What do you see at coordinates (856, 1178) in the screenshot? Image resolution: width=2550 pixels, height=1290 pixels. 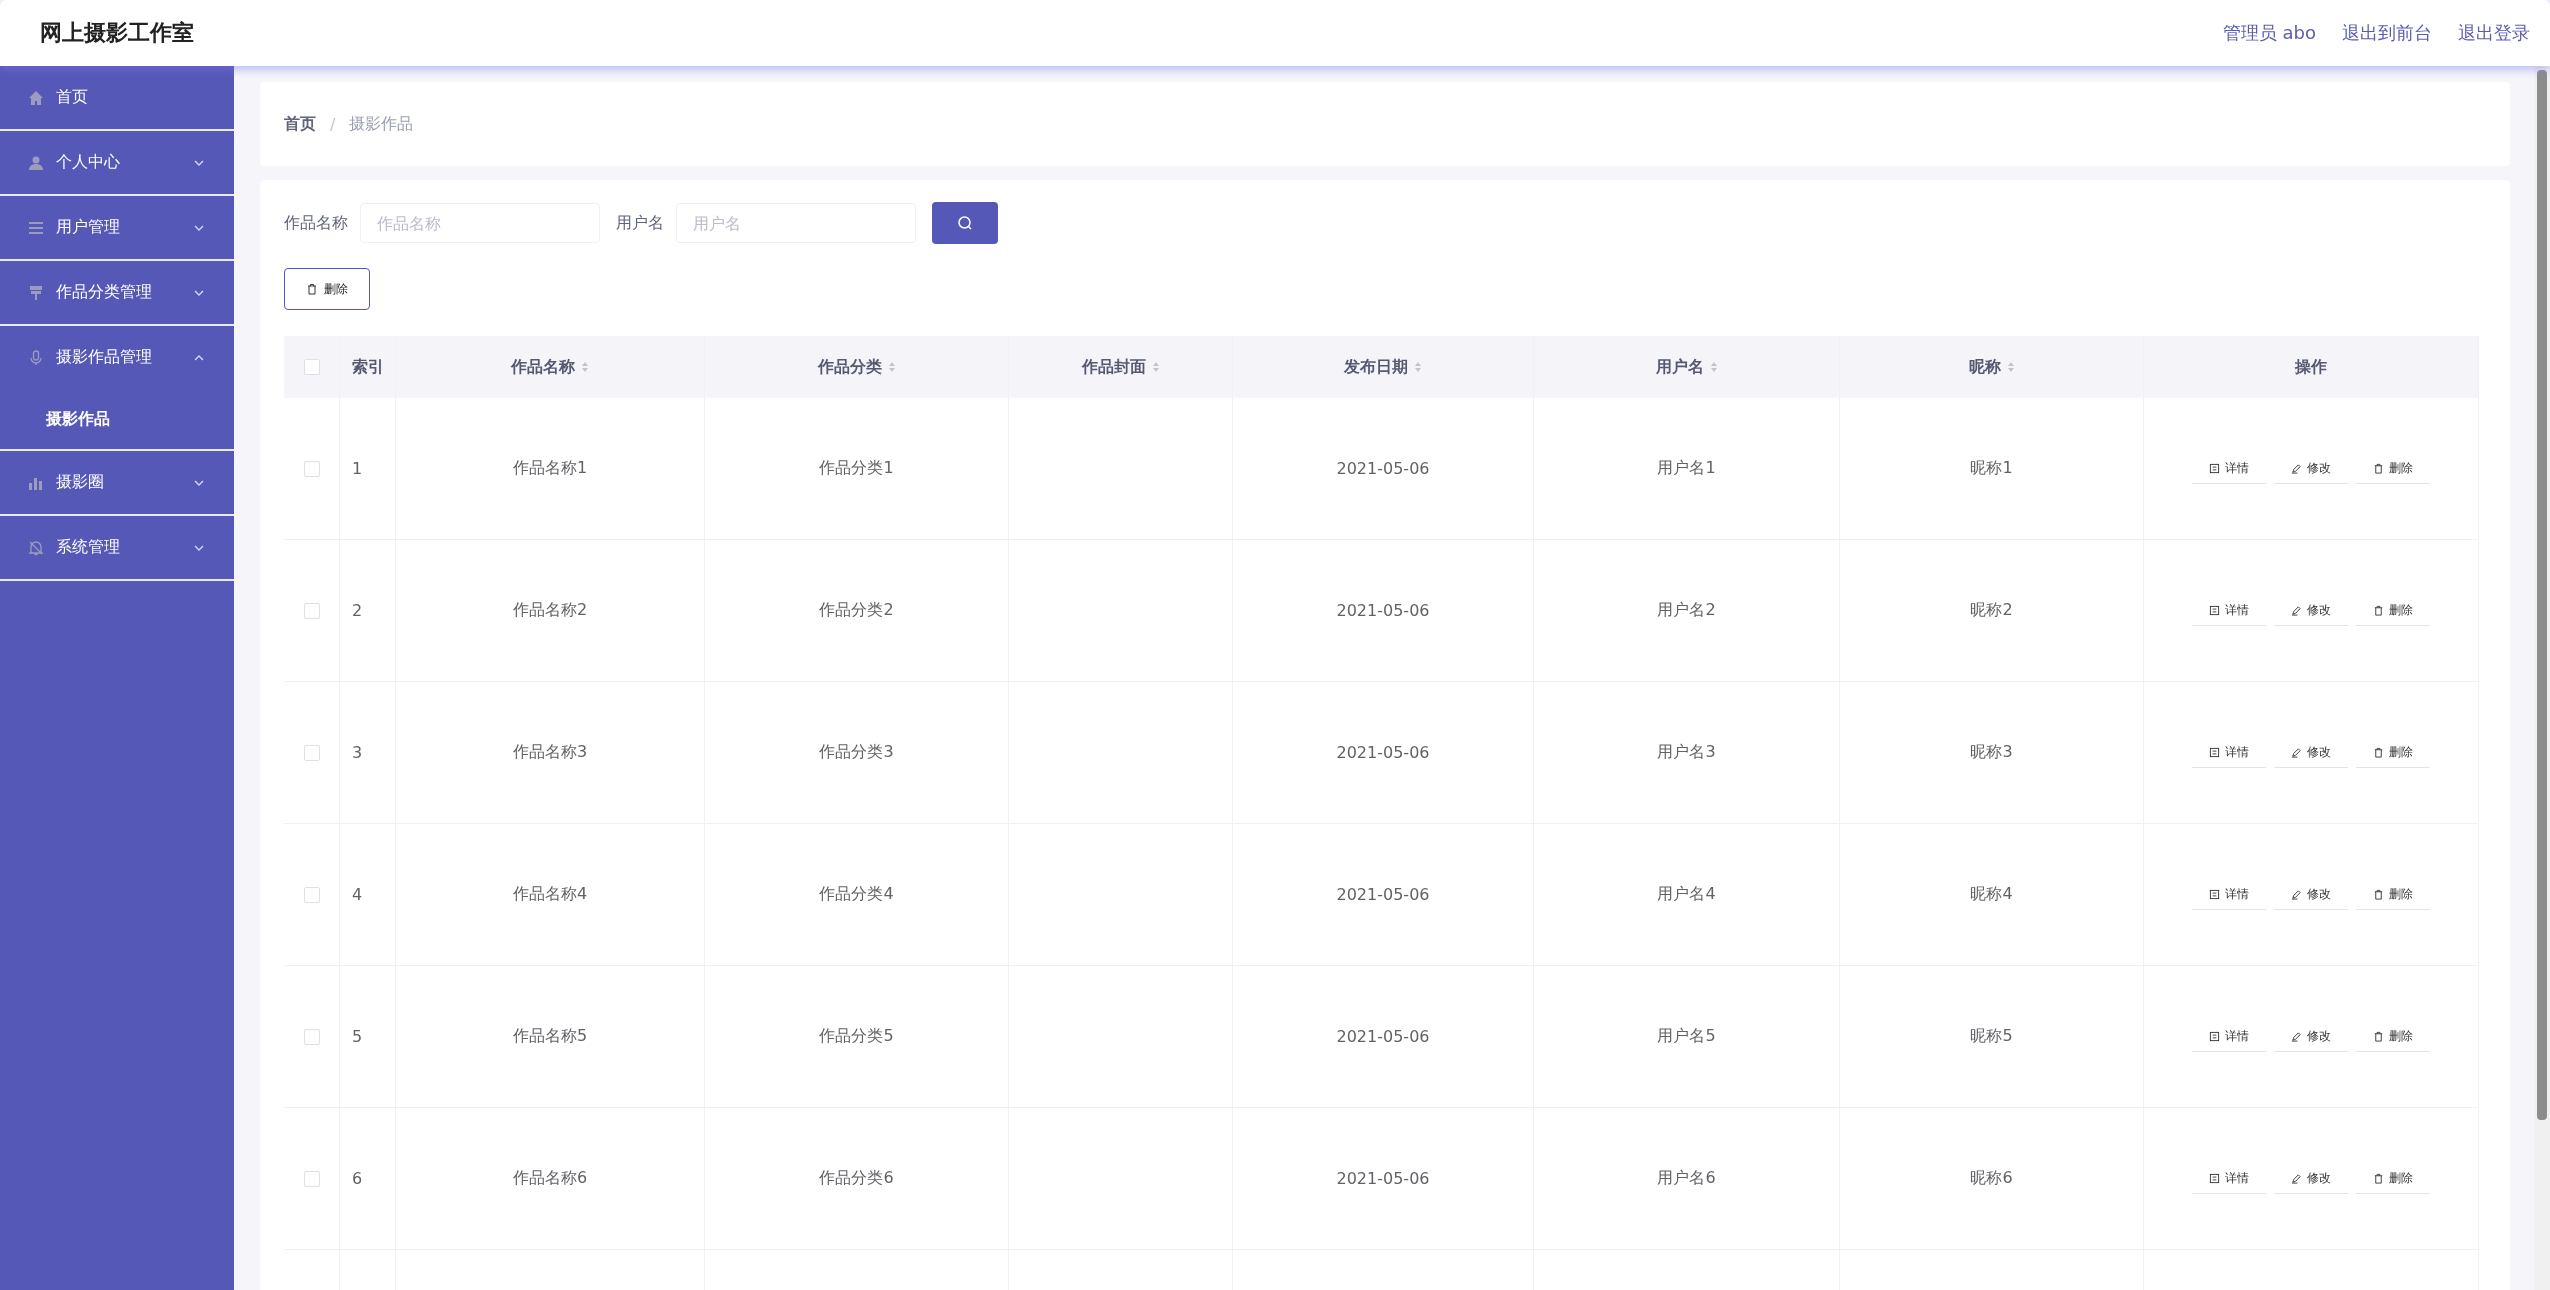 I see `table-cell: 作品分类6` at bounding box center [856, 1178].